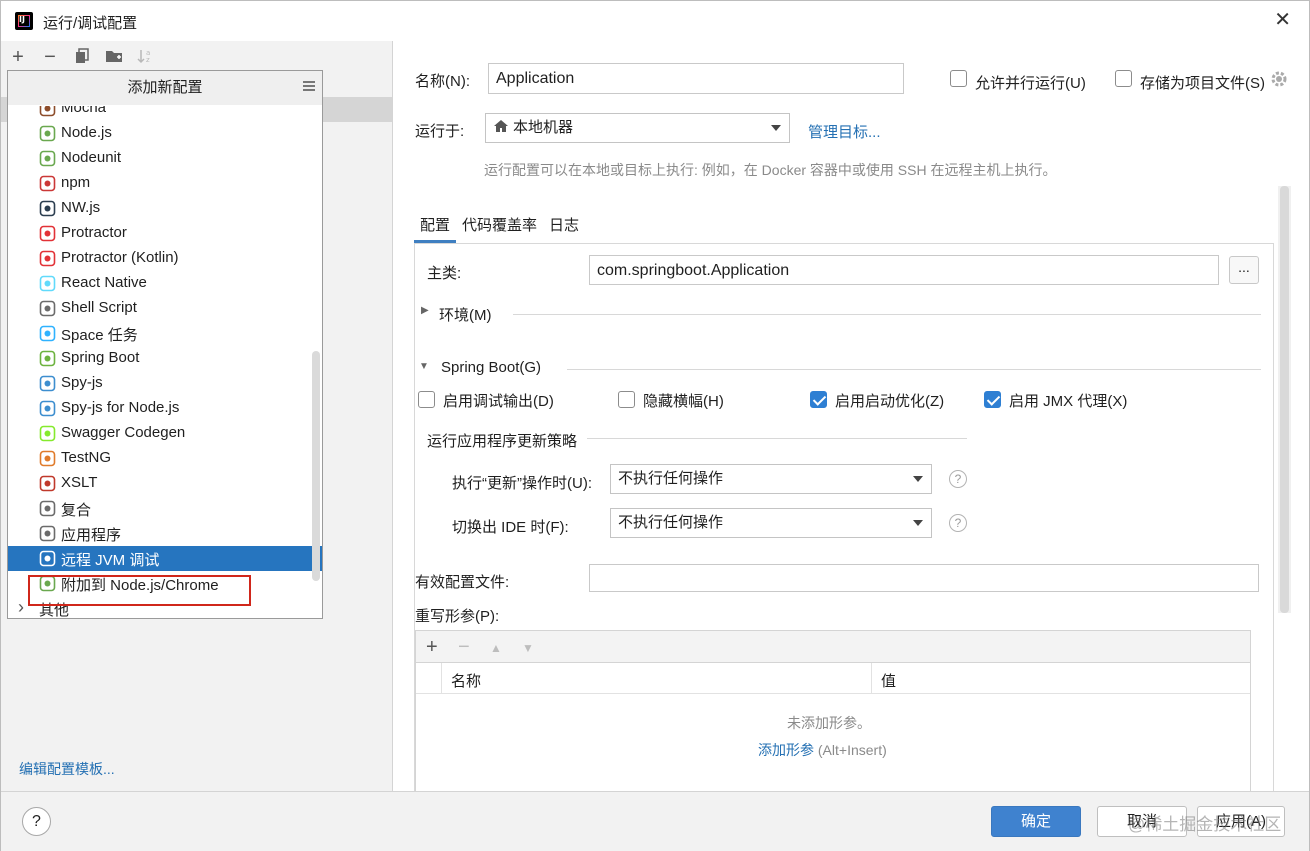 Image resolution: width=1310 pixels, height=851 pixels. What do you see at coordinates (165, 283) in the screenshot?
I see `list-item: React Native` at bounding box center [165, 283].